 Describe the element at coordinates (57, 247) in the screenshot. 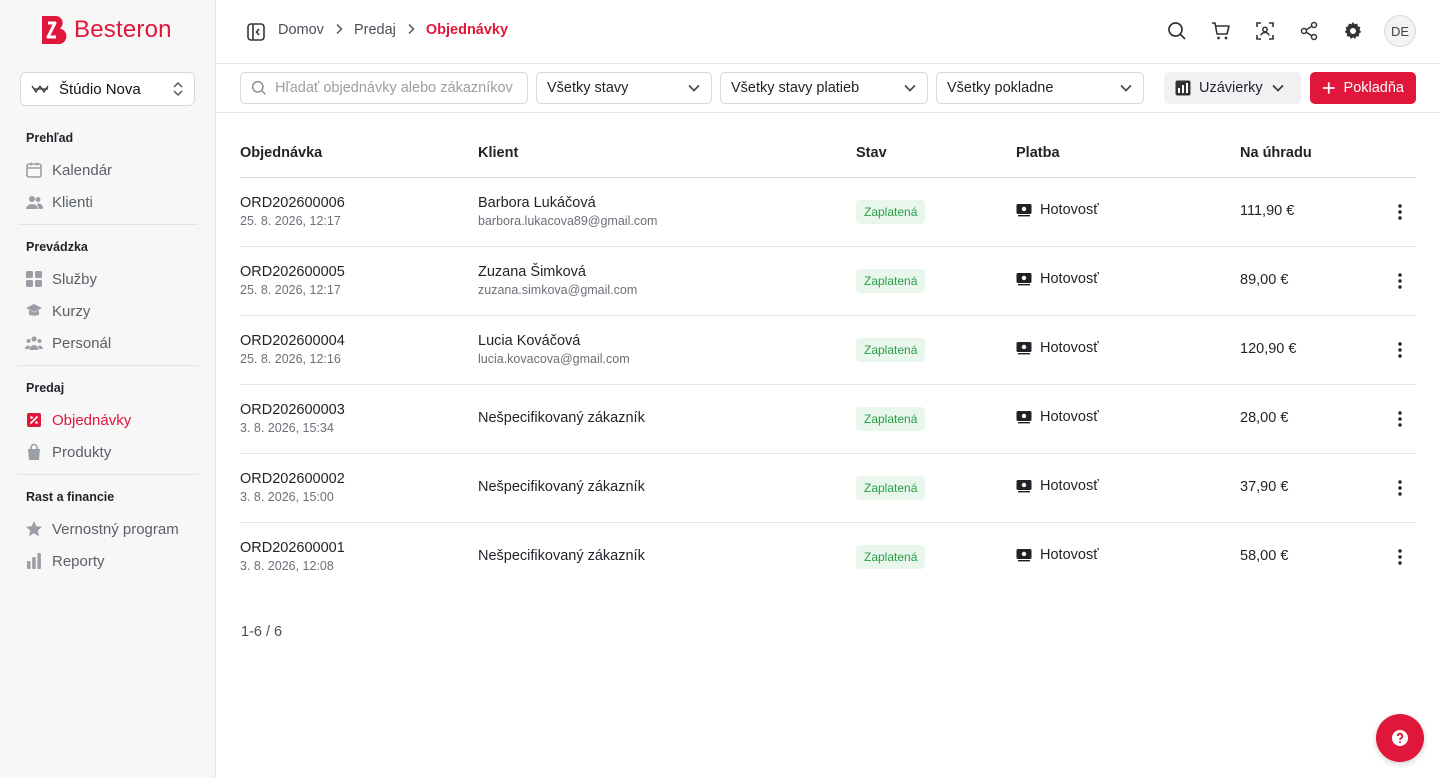

I see `nav-section-operations: Prevádzka` at that location.